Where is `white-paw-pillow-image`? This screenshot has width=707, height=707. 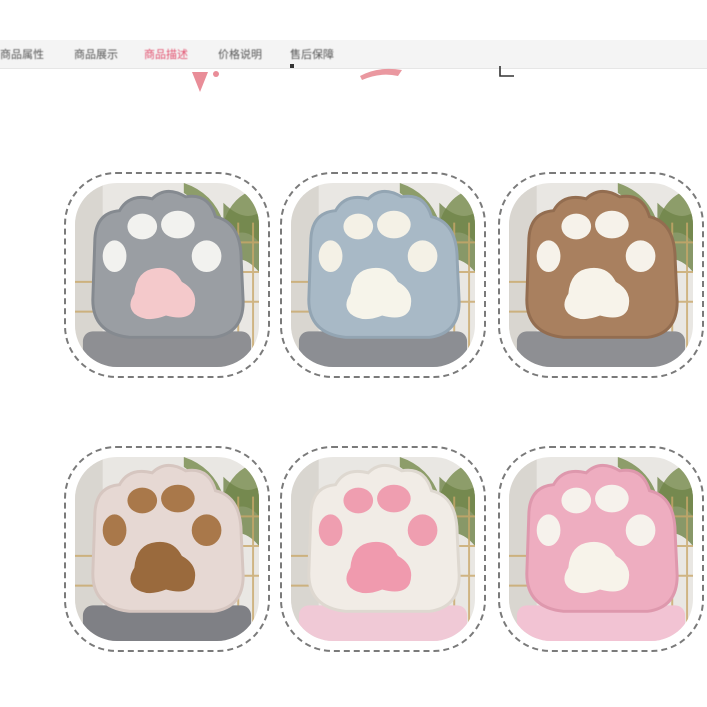
white-paw-pillow-image is located at coordinates (383, 549).